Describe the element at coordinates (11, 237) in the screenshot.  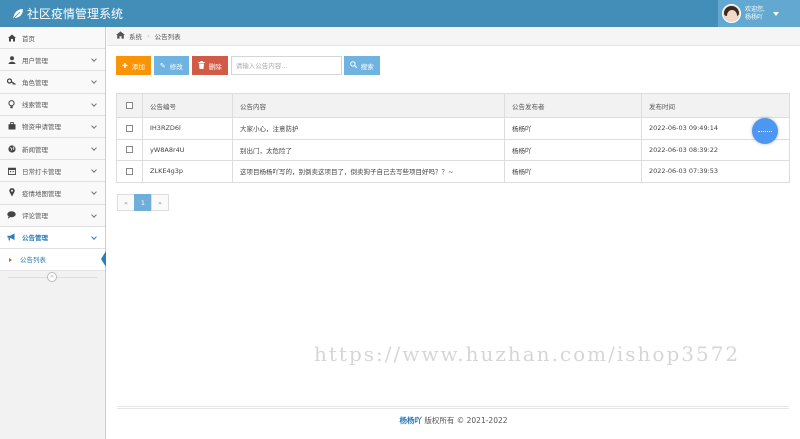
I see `bullhorn-icon` at that location.